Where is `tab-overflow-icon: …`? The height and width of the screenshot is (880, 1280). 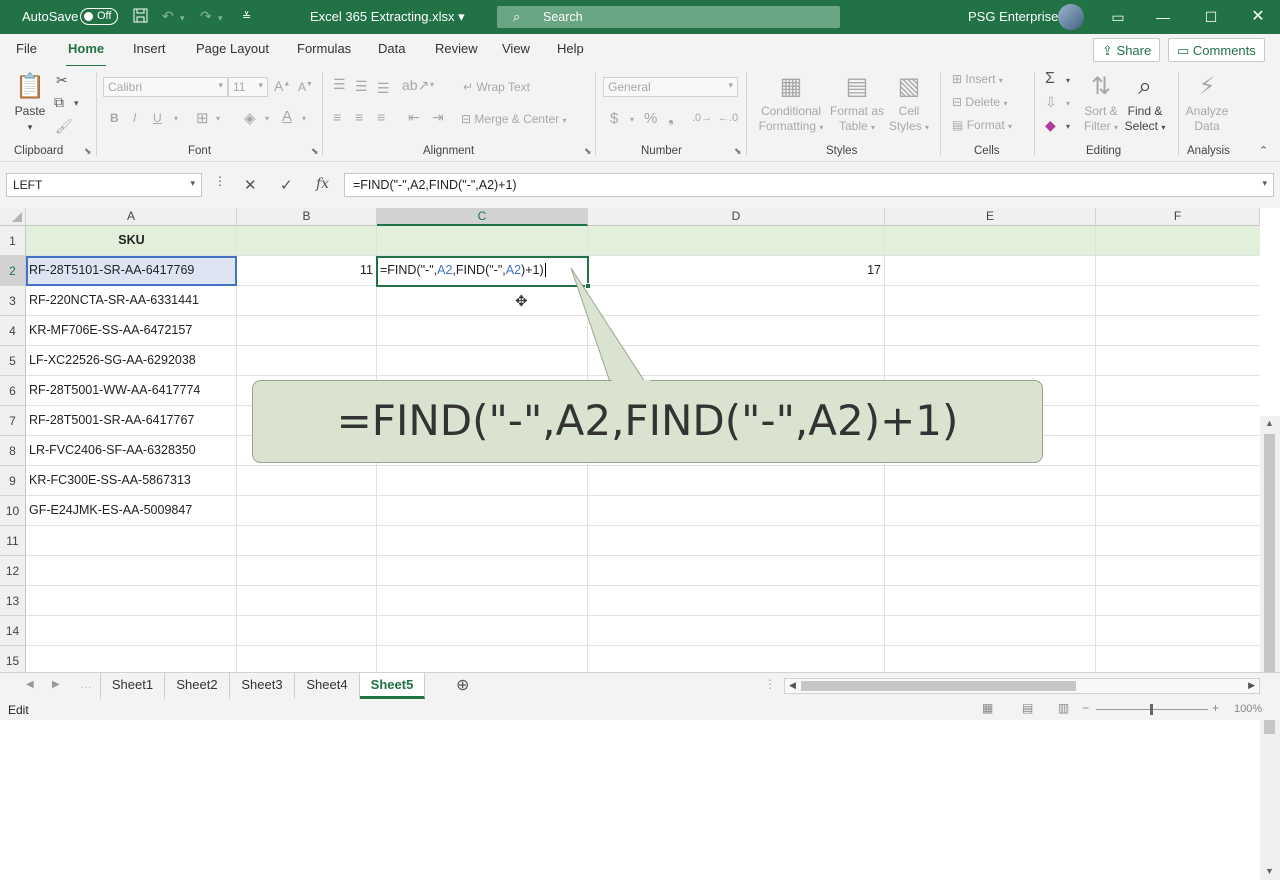 tab-overflow-icon: … is located at coordinates (86, 684).